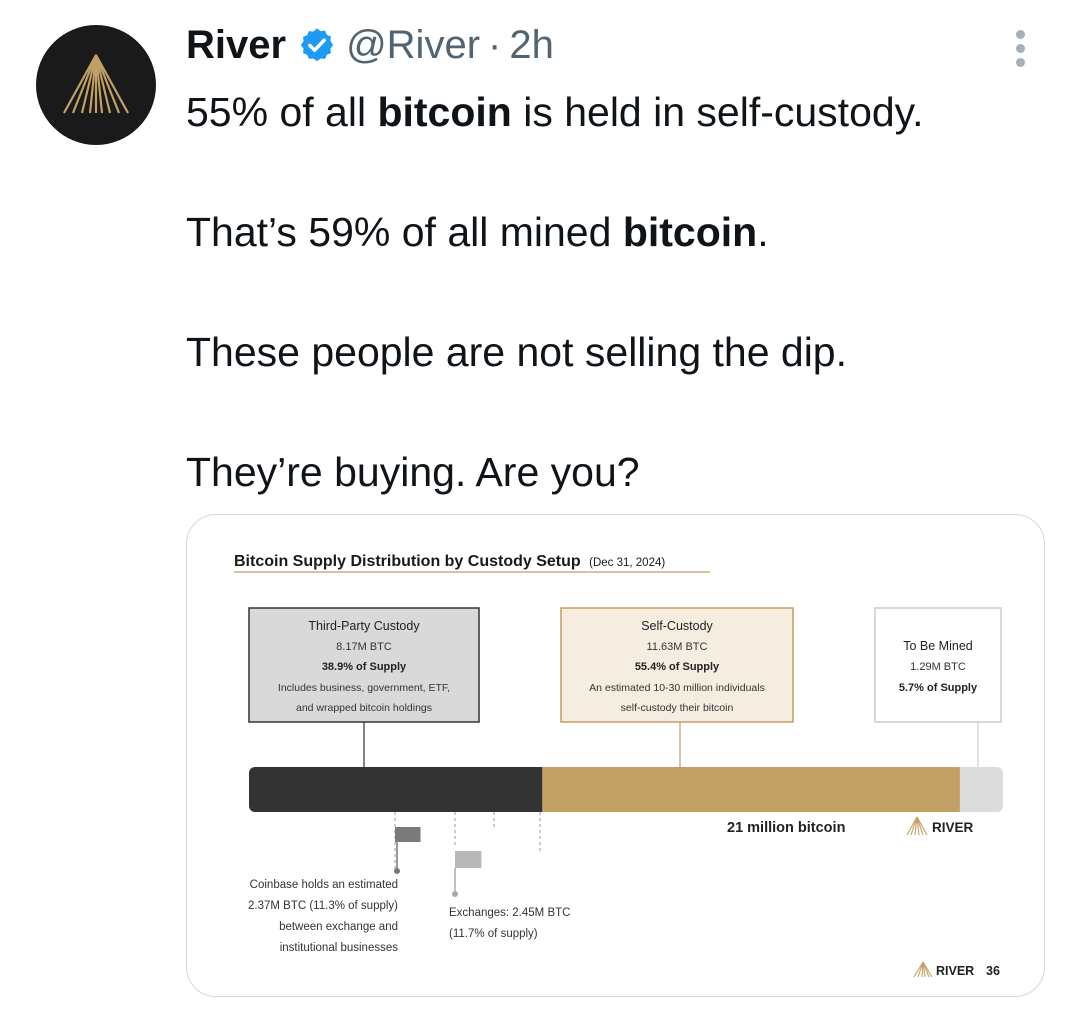  I want to click on sub-breakdown-bars, so click(438, 847).